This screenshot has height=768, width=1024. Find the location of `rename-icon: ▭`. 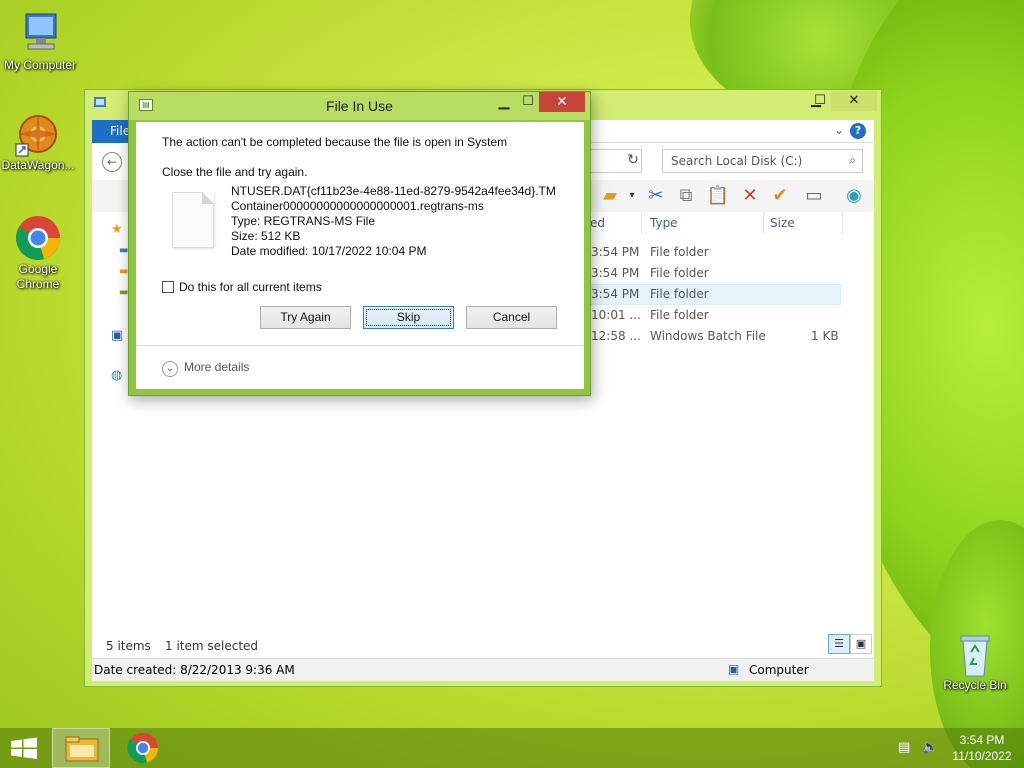

rename-icon: ▭ is located at coordinates (814, 196).